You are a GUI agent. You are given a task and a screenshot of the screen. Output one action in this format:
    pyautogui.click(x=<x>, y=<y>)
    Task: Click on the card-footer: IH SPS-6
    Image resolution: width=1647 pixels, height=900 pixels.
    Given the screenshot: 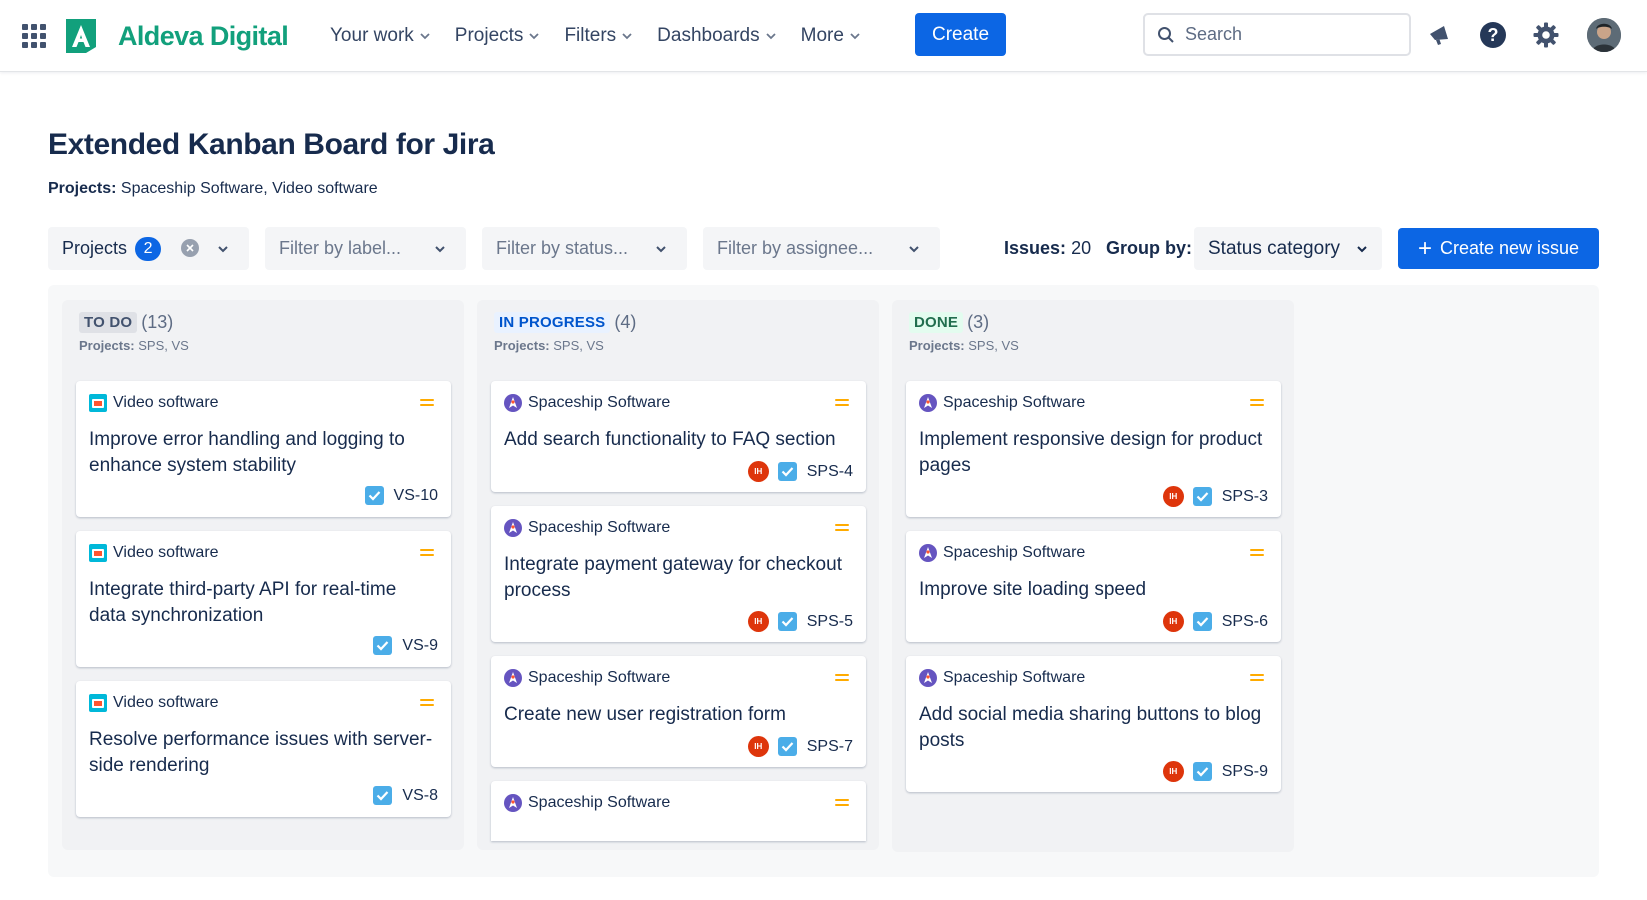 What is the action you would take?
    pyautogui.click(x=1215, y=621)
    